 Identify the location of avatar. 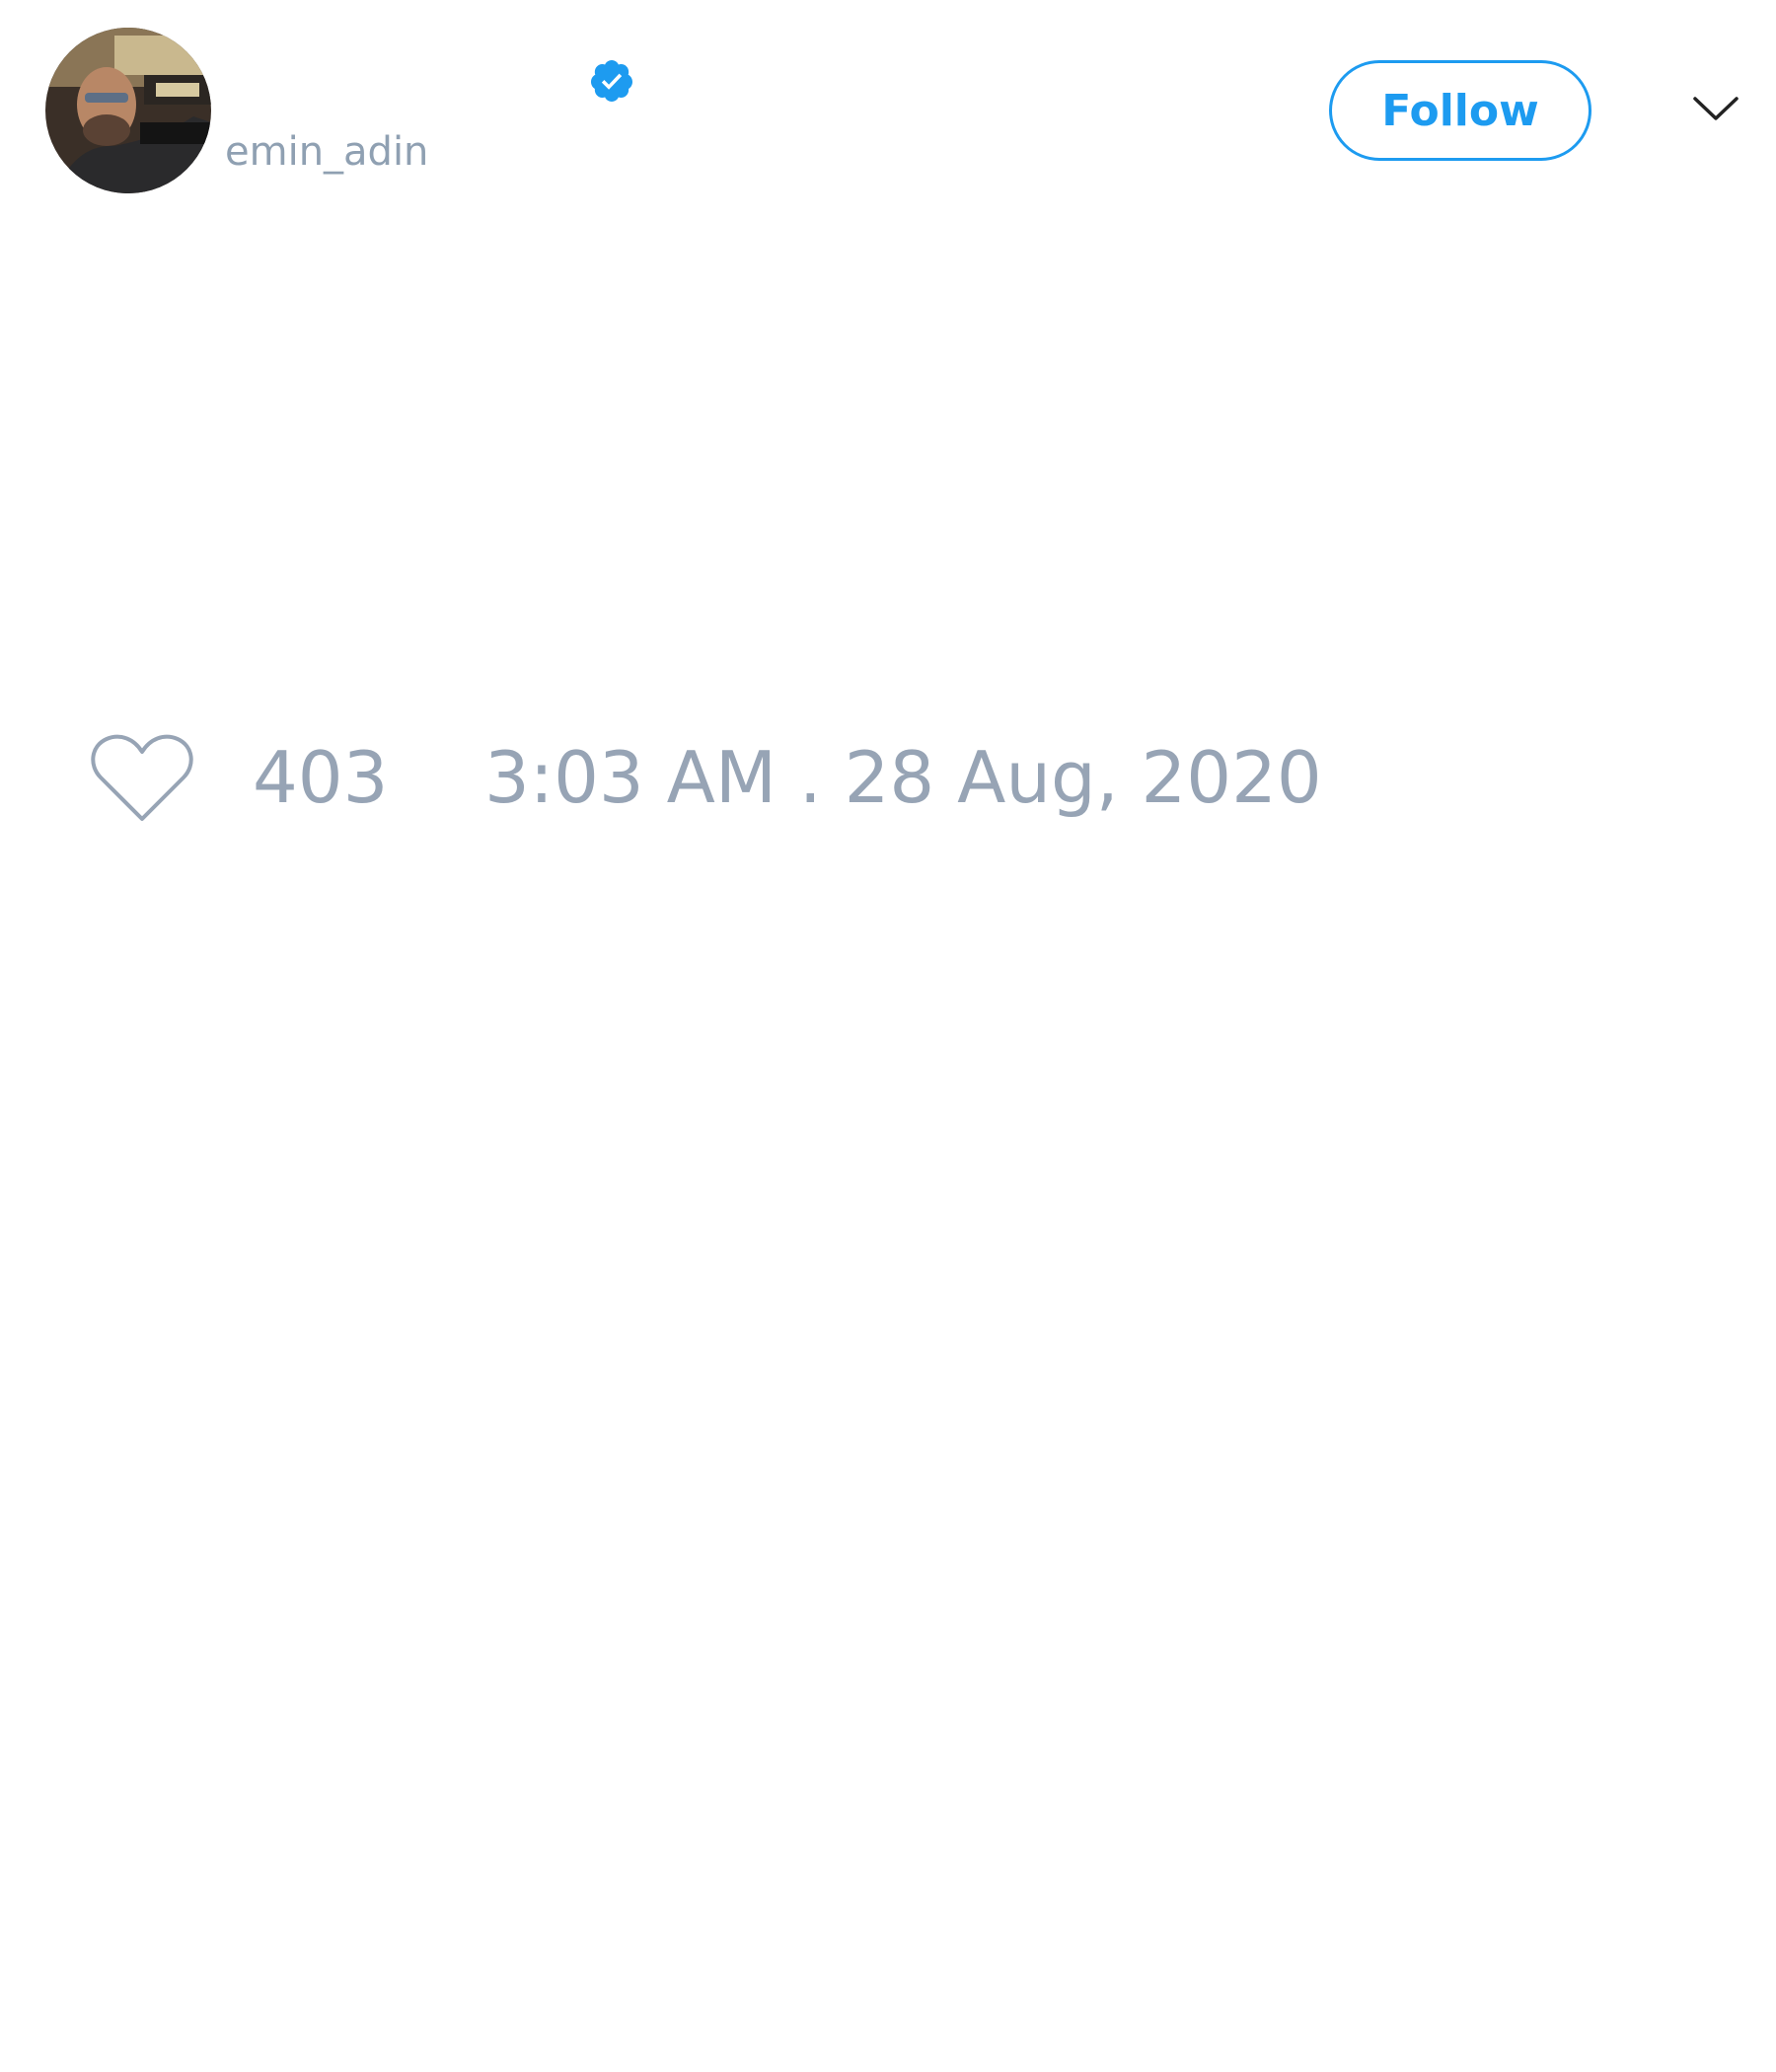
(128, 111).